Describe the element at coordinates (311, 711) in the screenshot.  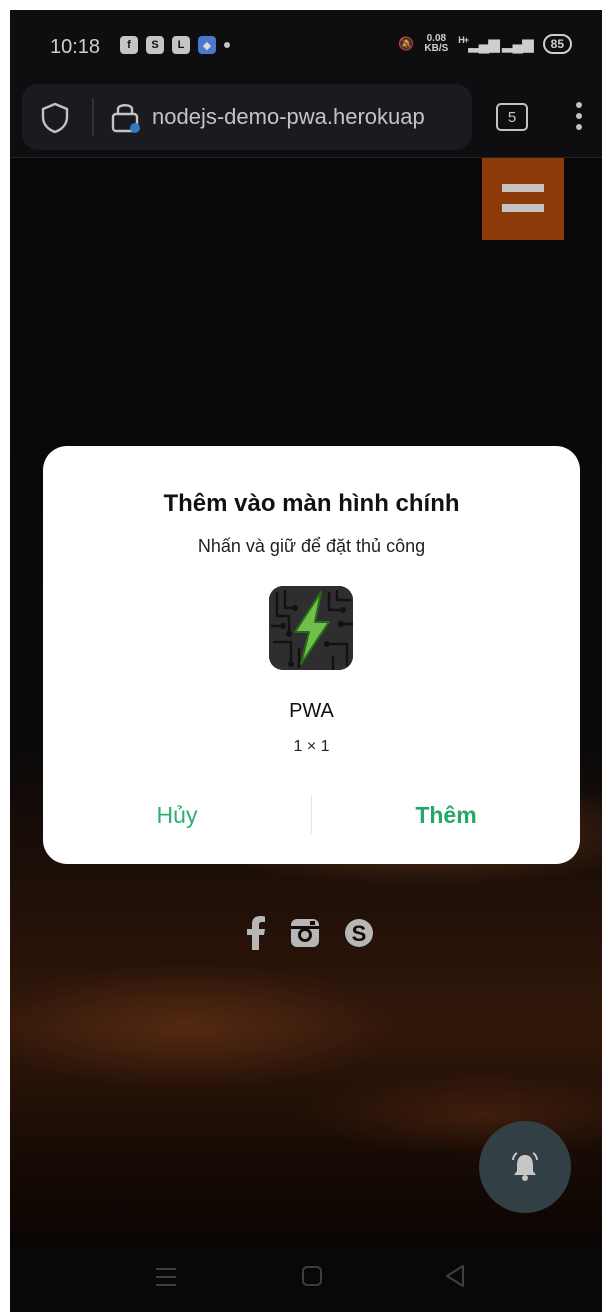
I see `app-name: PWA` at that location.